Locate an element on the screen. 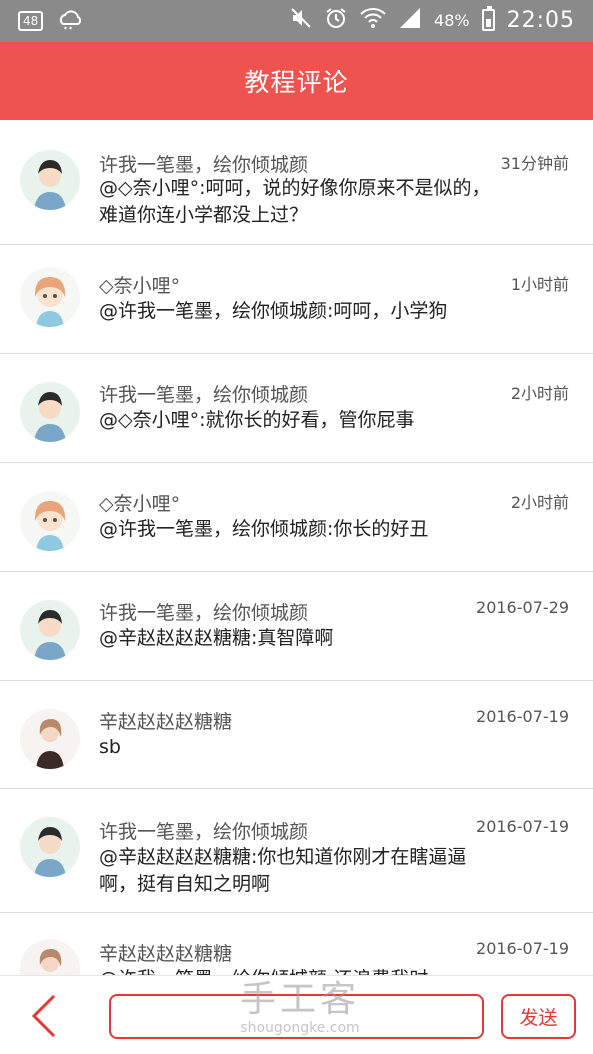 The image size is (593, 1054). comment-item: ◇奈小哩° 1小时前 @许我一笔墨，绘你倾城颜:呵呵，小学狗 is located at coordinates (296, 299).